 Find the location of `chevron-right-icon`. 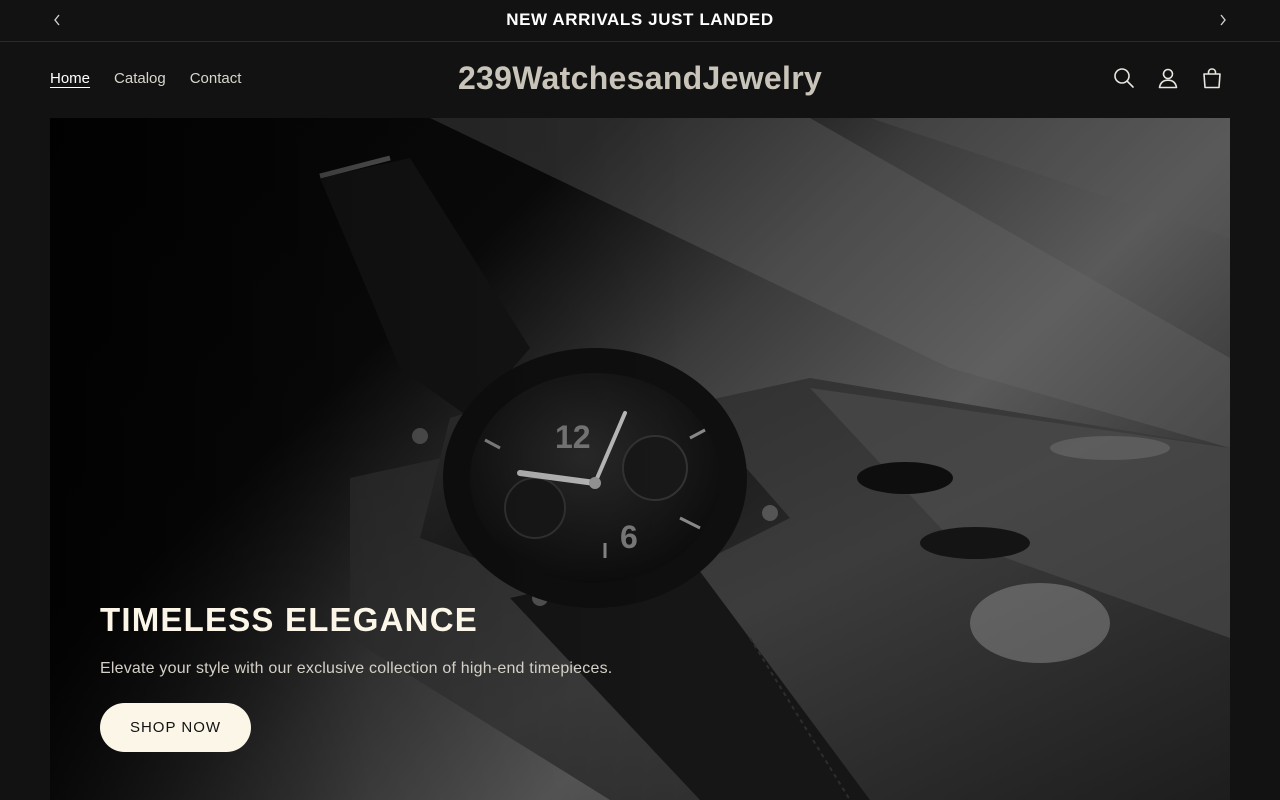

chevron-right-icon is located at coordinates (1223, 20).